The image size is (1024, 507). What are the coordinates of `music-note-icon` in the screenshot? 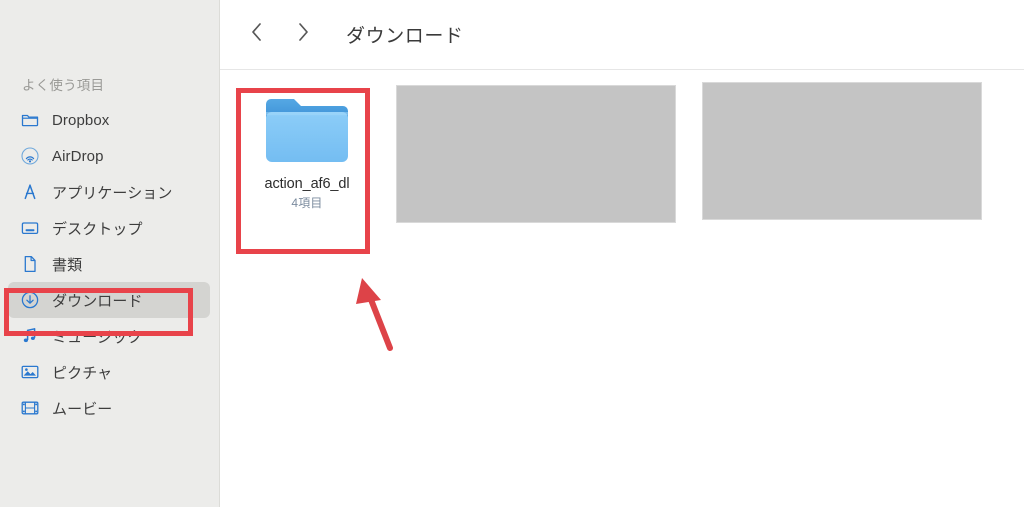 It's located at (30, 336).